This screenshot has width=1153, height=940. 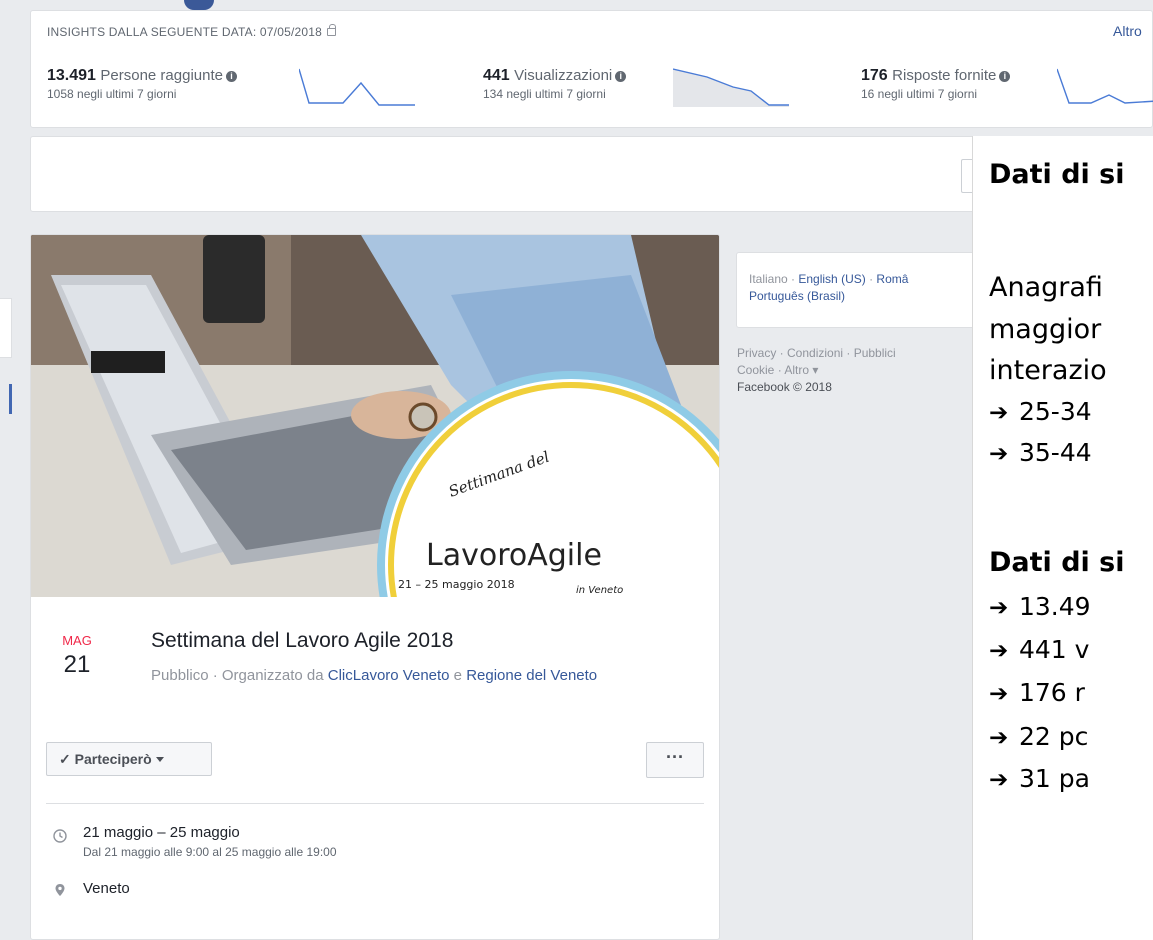 What do you see at coordinates (857, 353) in the screenshot?
I see `footer-links-line1: Privacy · Condizioni · Pubblici` at bounding box center [857, 353].